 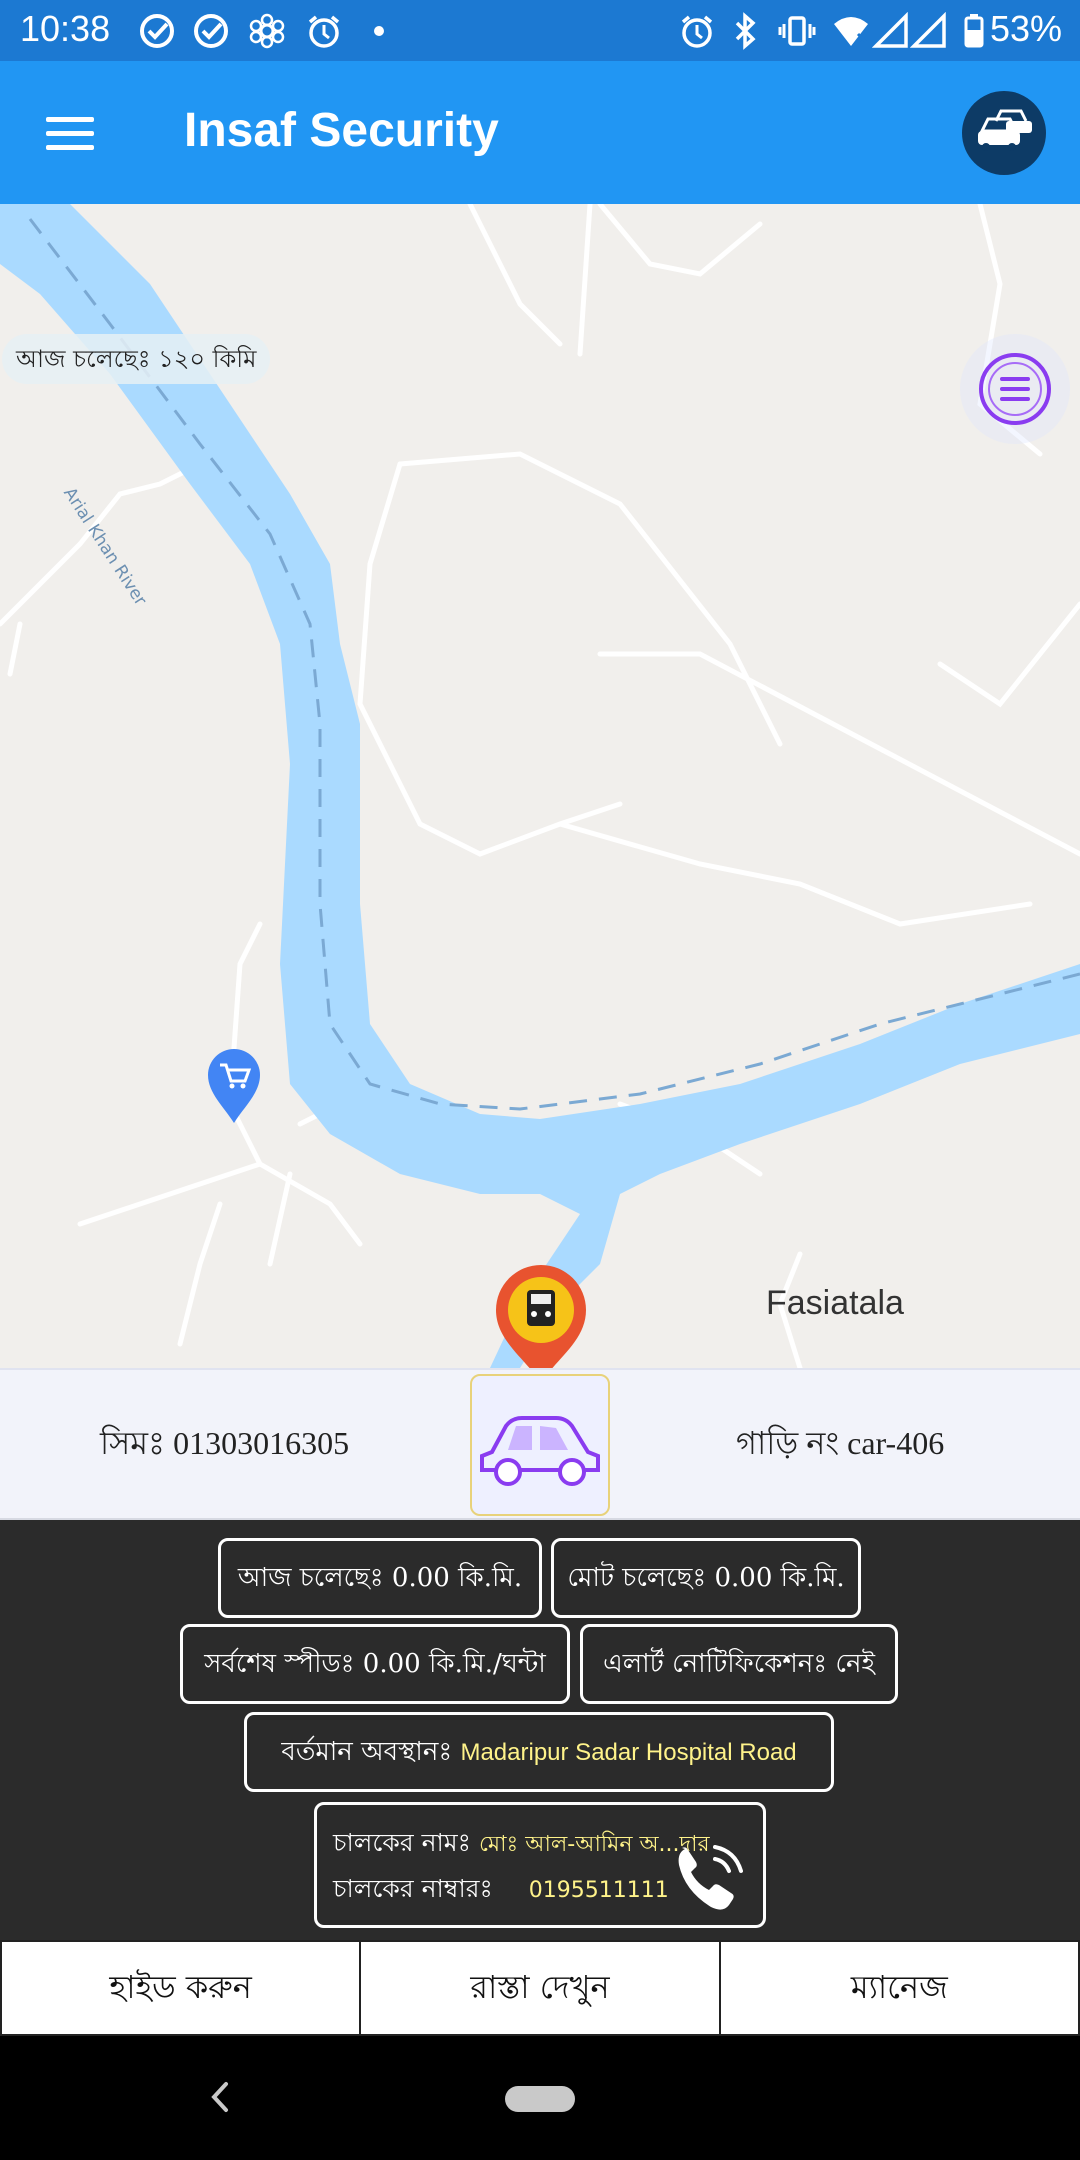 I want to click on bluetooth-icon, so click(x=745, y=31).